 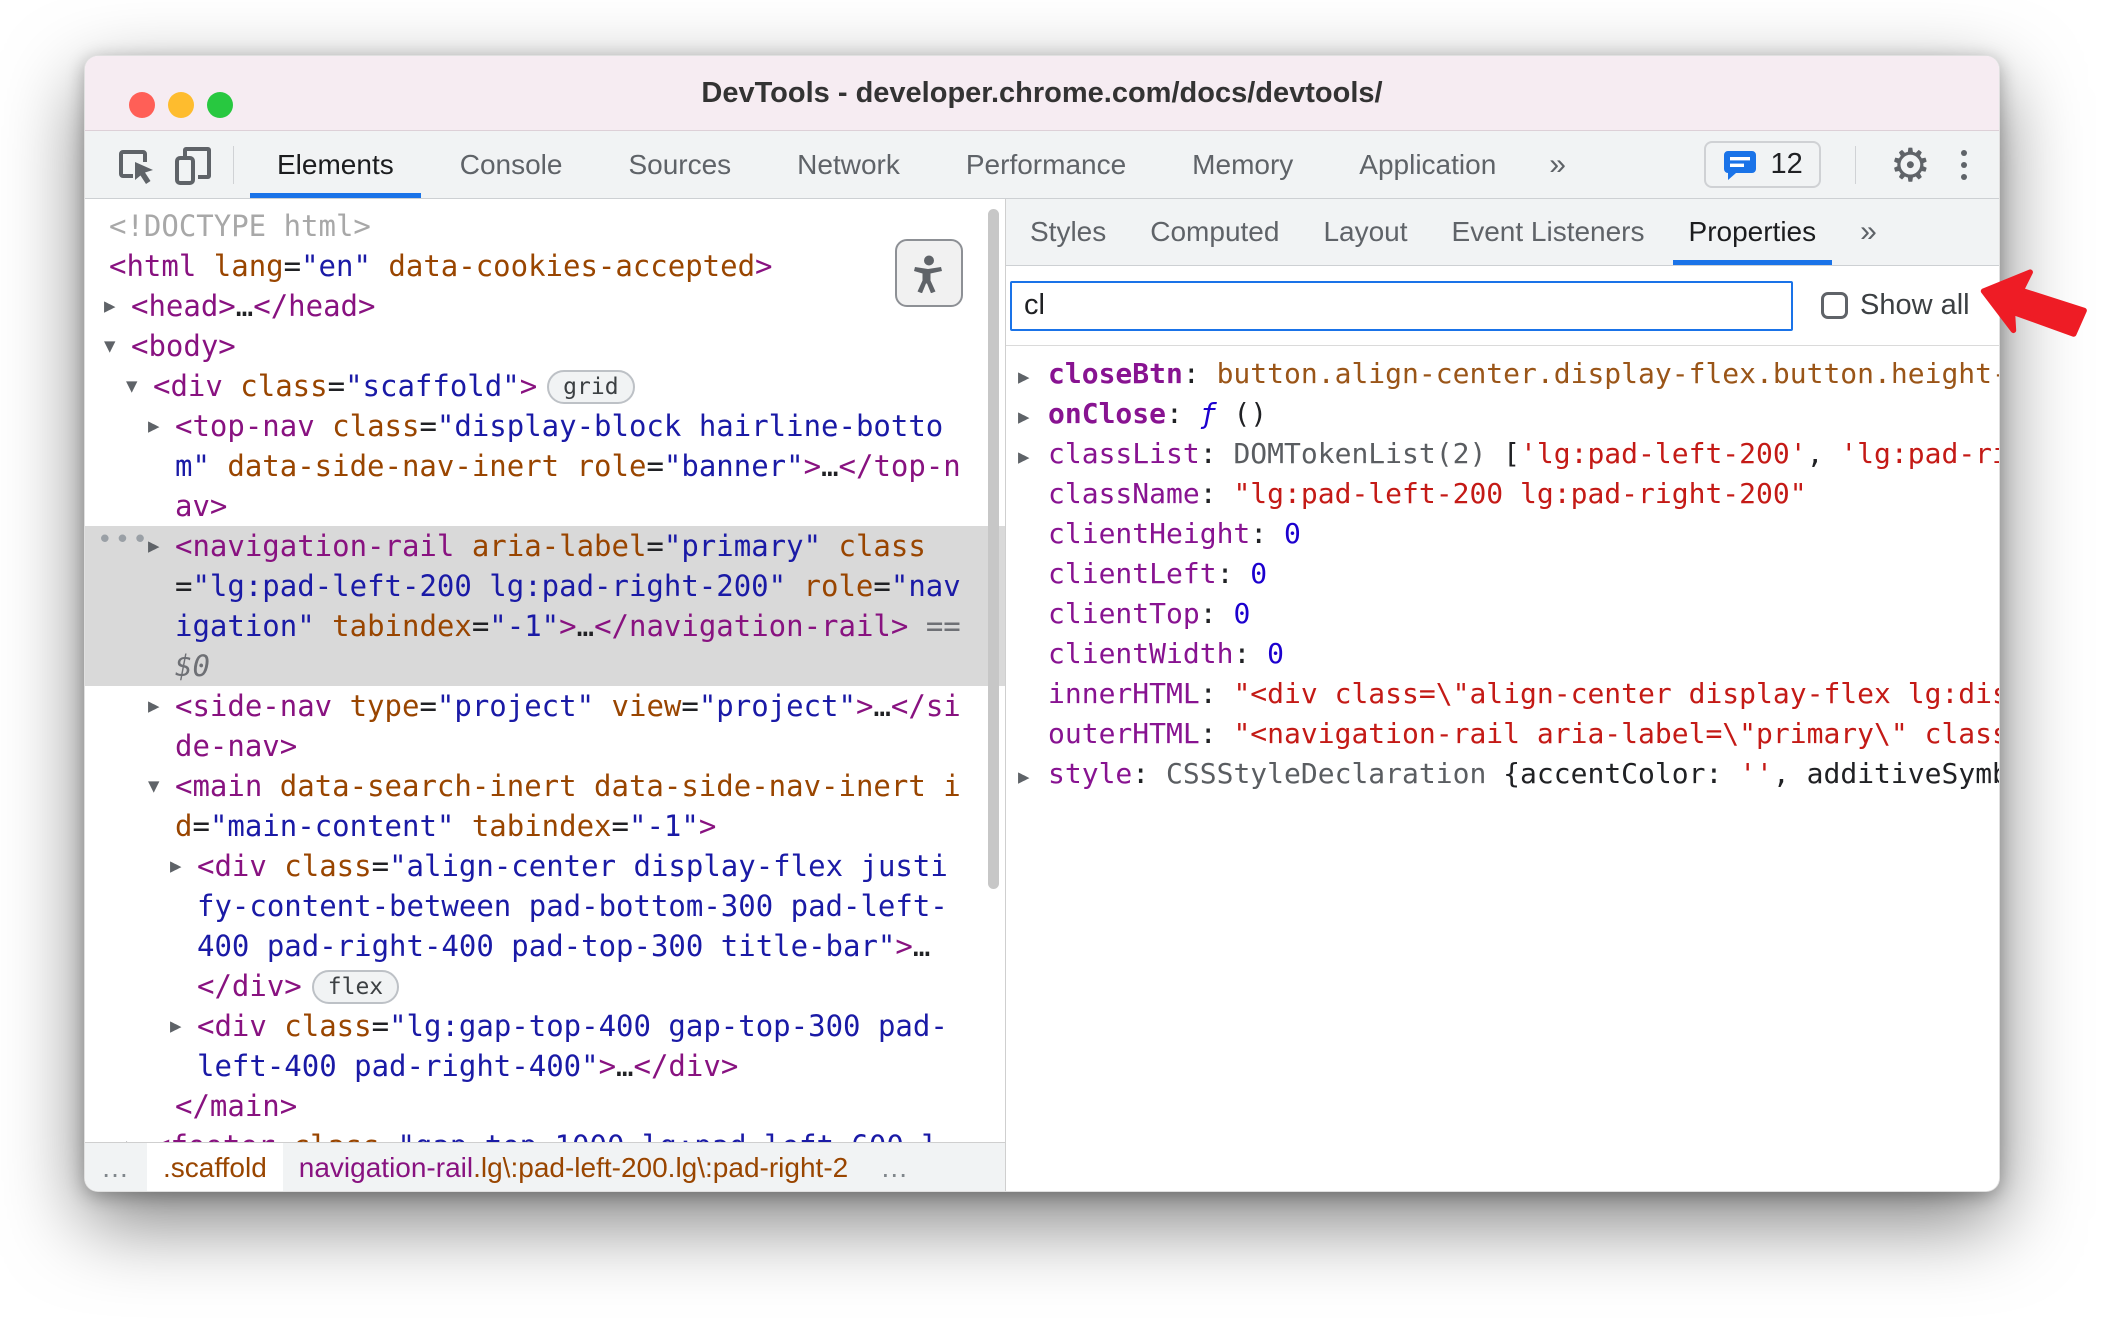 I want to click on dom-tree-row: <!DOCTYPE html>, so click(x=545, y=226).